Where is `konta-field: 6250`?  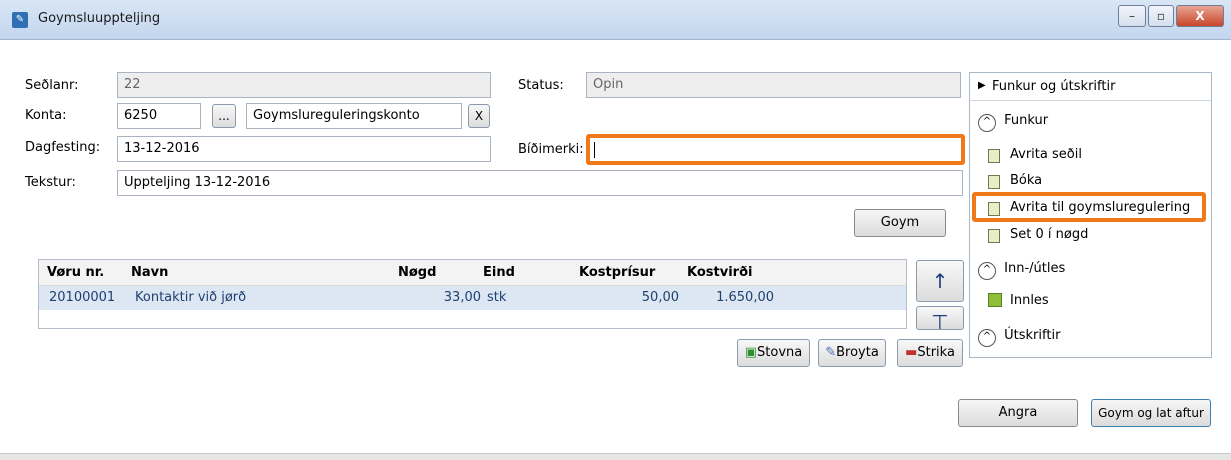
konta-field: 6250 is located at coordinates (159, 116).